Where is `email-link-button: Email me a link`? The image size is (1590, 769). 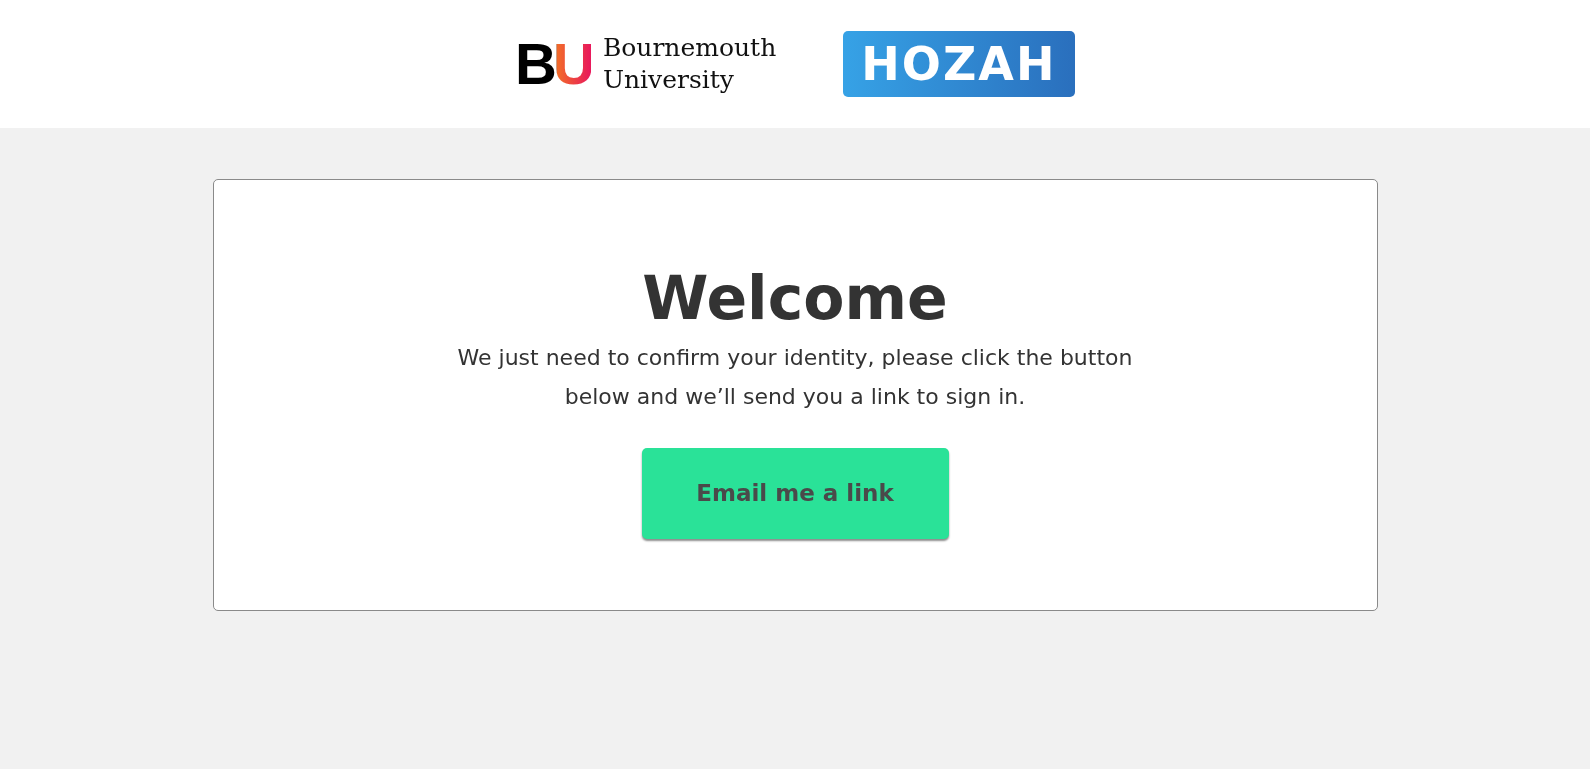
email-link-button: Email me a link is located at coordinates (795, 493).